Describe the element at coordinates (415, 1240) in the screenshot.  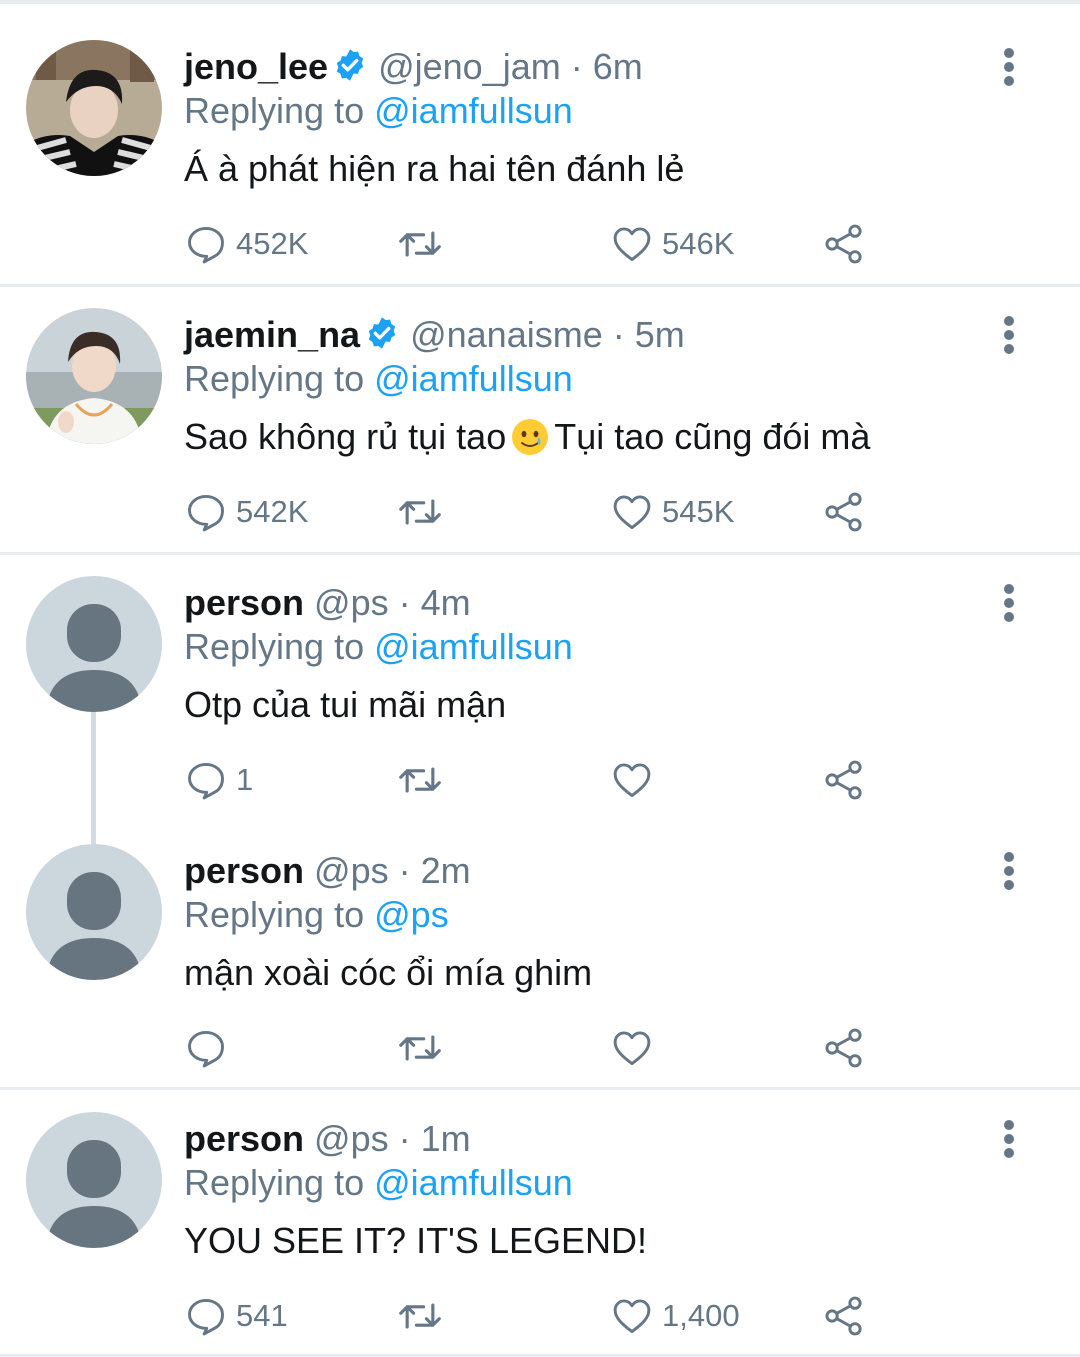
I see `tweet-text: YOU SEE IT? IT'S LEGEND!` at that location.